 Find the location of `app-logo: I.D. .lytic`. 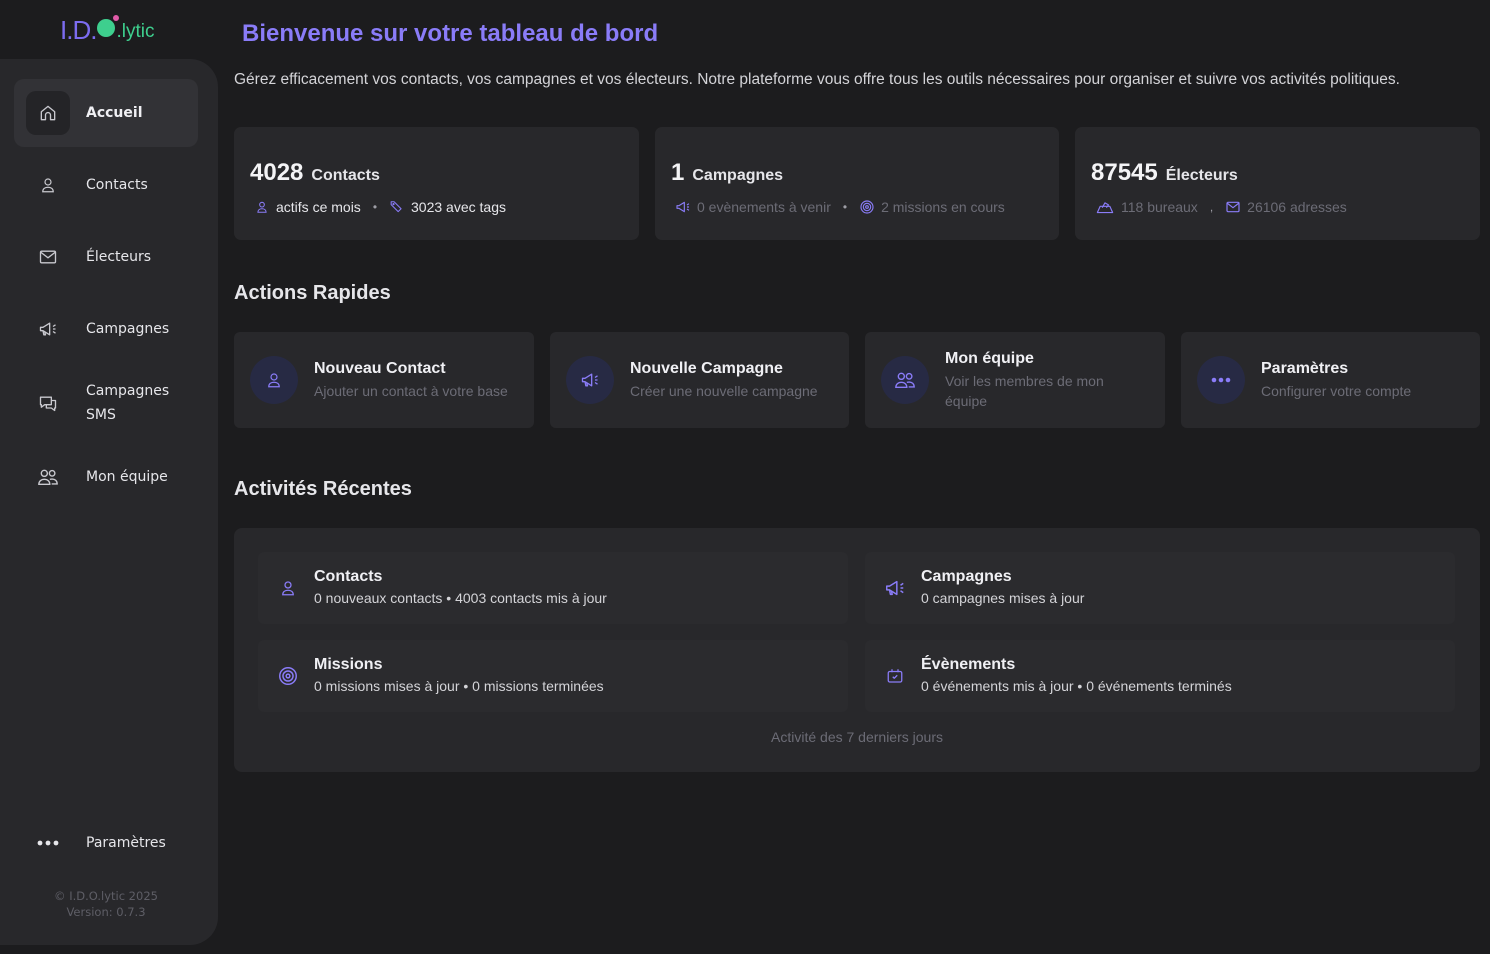

app-logo: I.D. .lytic is located at coordinates (107, 30).